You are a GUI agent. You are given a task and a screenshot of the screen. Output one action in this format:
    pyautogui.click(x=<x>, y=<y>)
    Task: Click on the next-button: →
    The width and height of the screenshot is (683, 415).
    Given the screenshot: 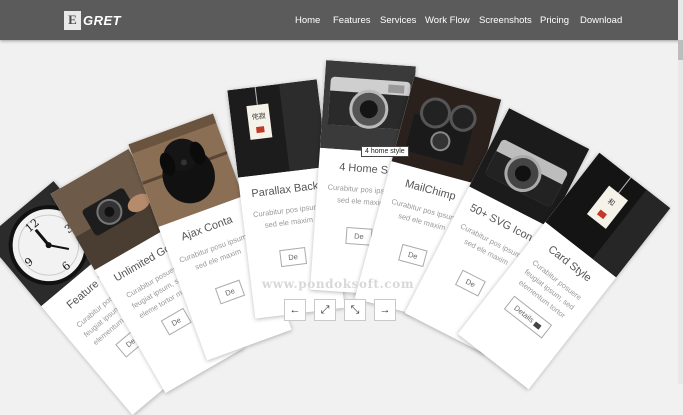 What is the action you would take?
    pyautogui.click(x=385, y=310)
    